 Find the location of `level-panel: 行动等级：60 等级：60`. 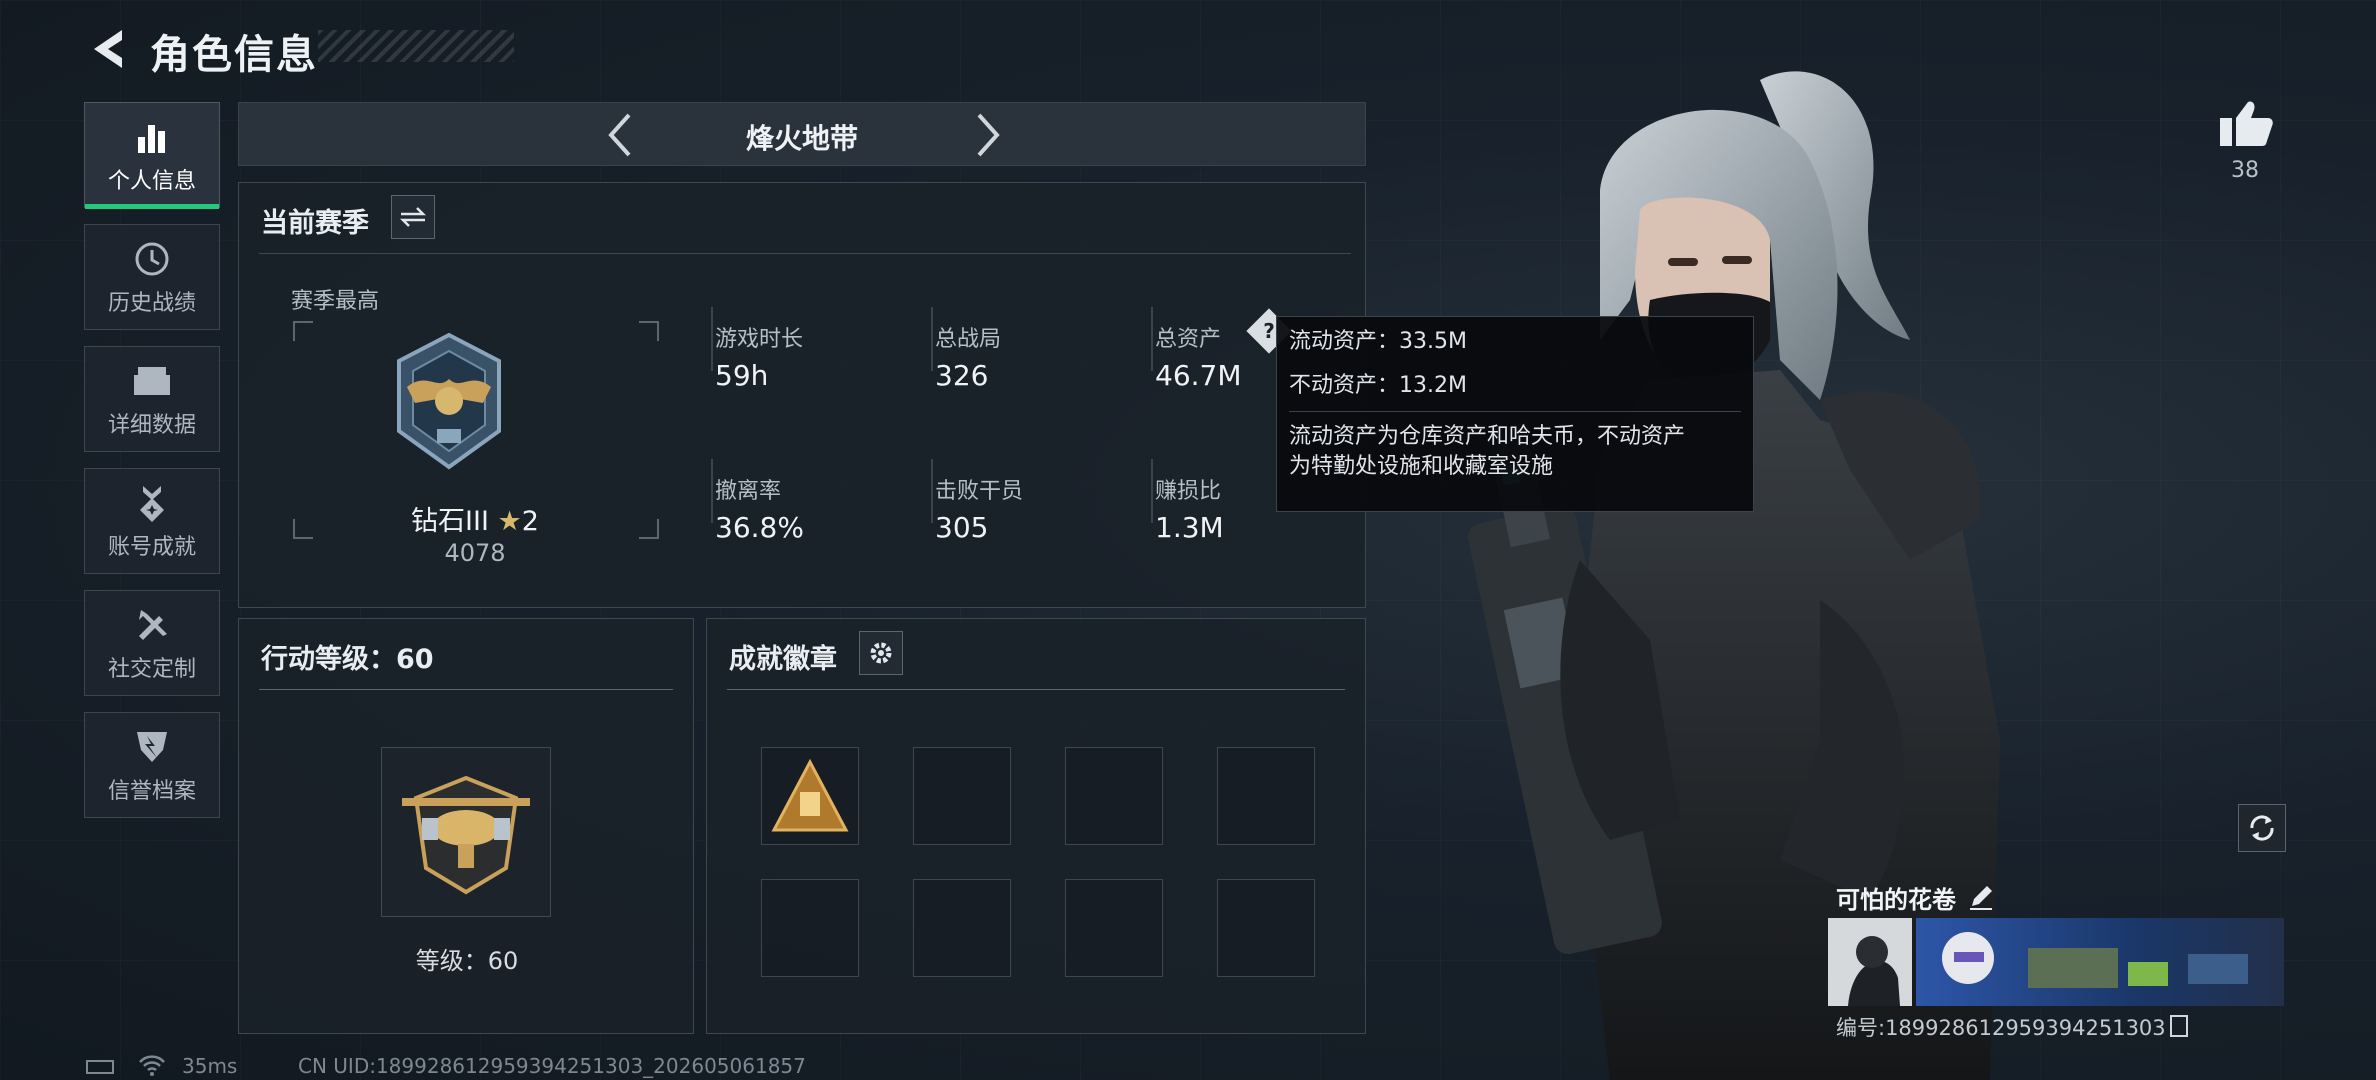

level-panel: 行动等级：60 等级：60 is located at coordinates (466, 826).